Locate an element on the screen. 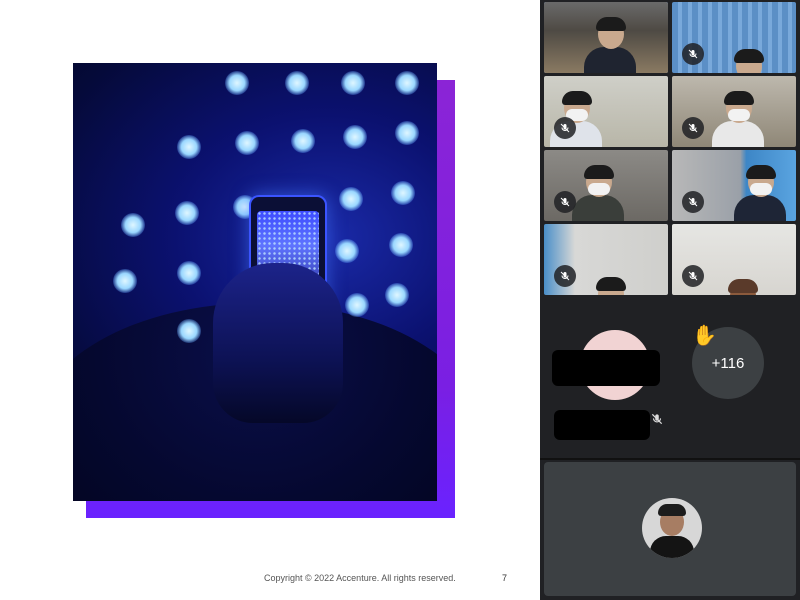 The width and height of the screenshot is (800, 600). self-avatar is located at coordinates (672, 528).